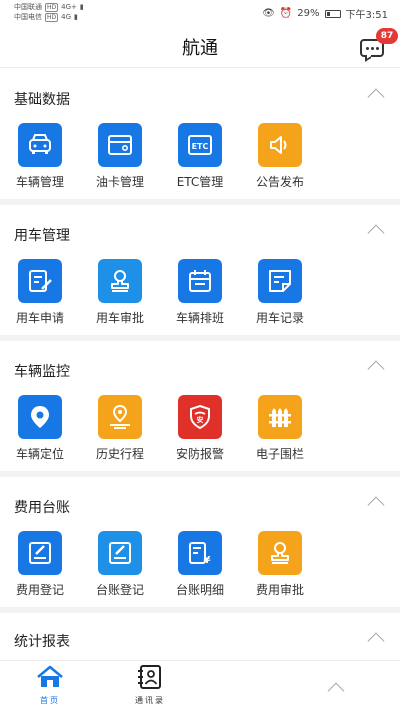 This screenshot has width=400, height=710. I want to click on menu-item-announcement: 公告发布, so click(280, 156).